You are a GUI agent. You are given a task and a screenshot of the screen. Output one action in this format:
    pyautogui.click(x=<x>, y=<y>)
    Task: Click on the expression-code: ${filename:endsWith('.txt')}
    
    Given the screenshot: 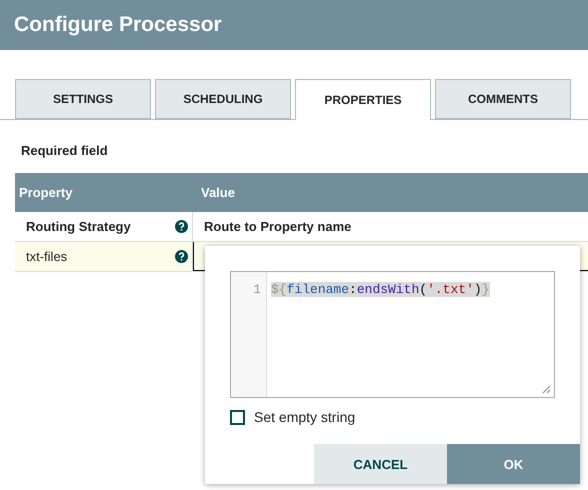 What is the action you would take?
    pyautogui.click(x=380, y=289)
    